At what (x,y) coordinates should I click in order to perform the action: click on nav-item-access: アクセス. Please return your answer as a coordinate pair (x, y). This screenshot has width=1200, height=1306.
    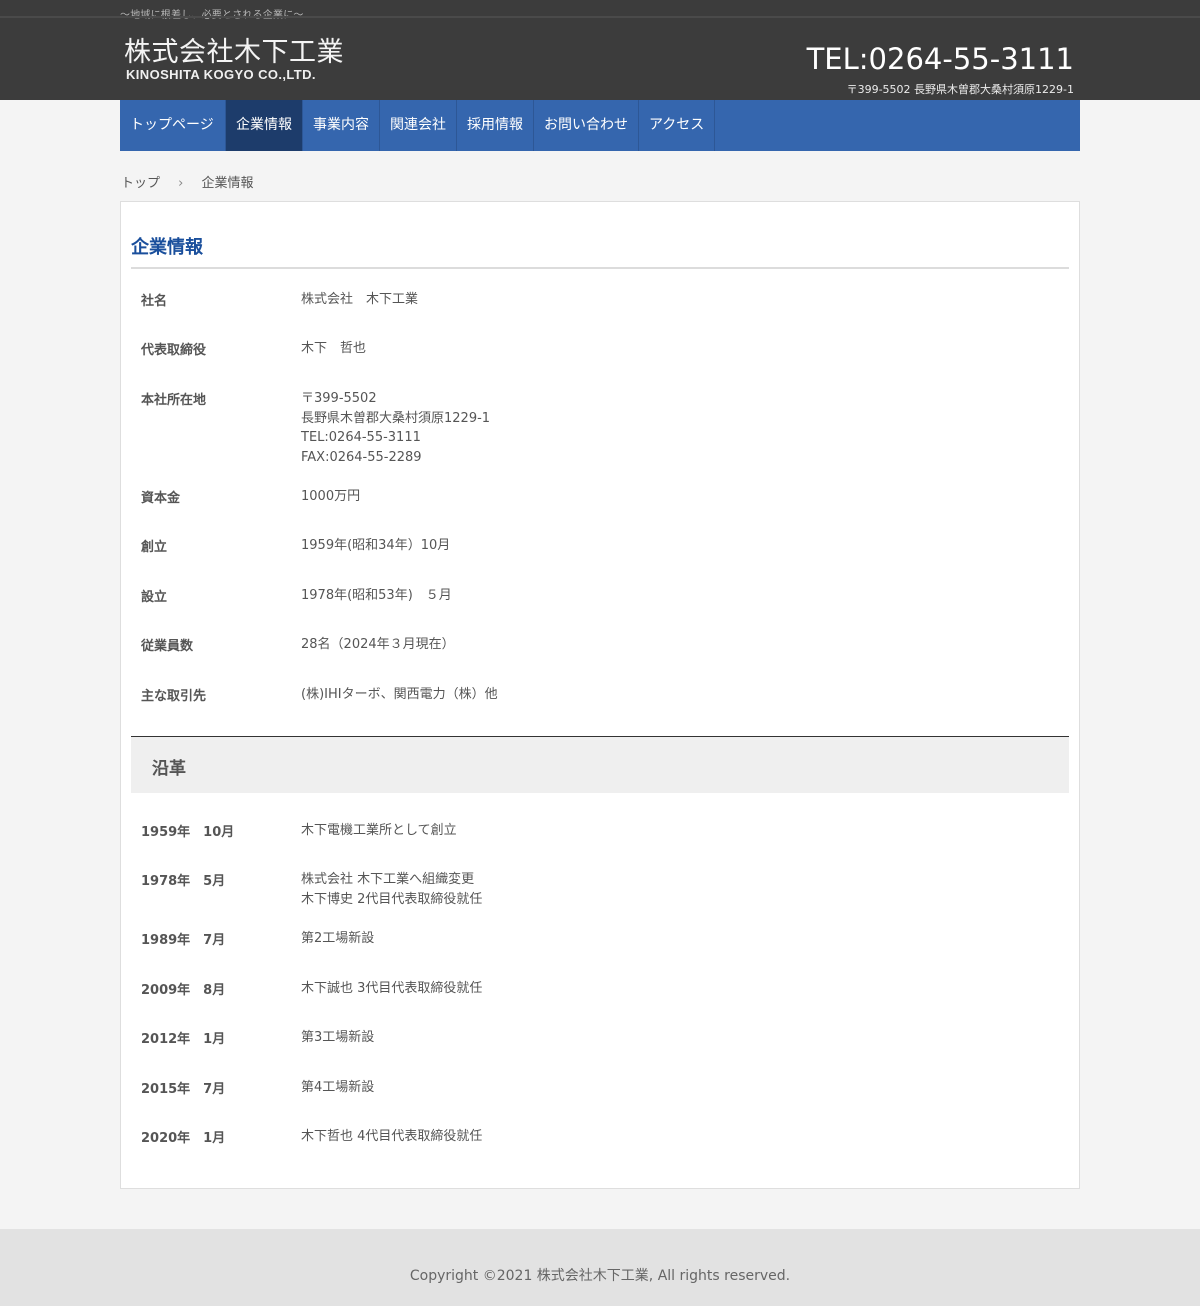
    Looking at the image, I should click on (677, 125).